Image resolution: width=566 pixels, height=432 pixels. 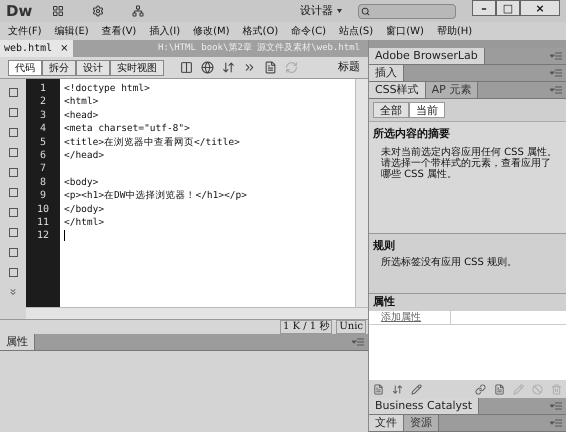 What do you see at coordinates (25, 68) in the screenshot?
I see `view-button: 代码` at bounding box center [25, 68].